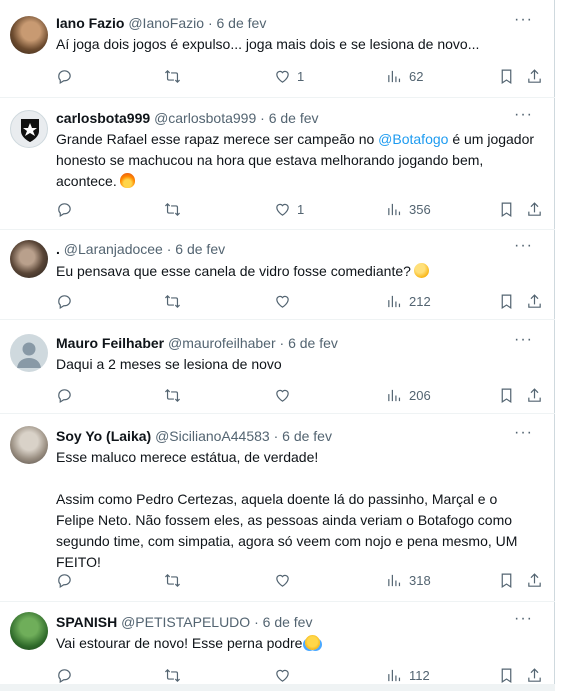 The image size is (563, 691). Describe the element at coordinates (408, 395) in the screenshot. I see `views-button: 206` at that location.